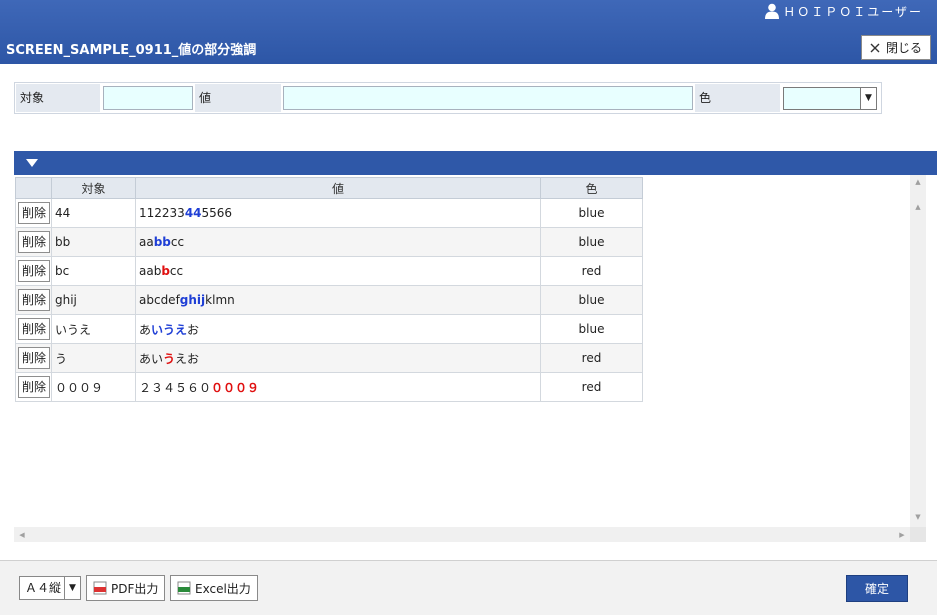  I want to click on scroll-down-icon: ▼, so click(918, 517).